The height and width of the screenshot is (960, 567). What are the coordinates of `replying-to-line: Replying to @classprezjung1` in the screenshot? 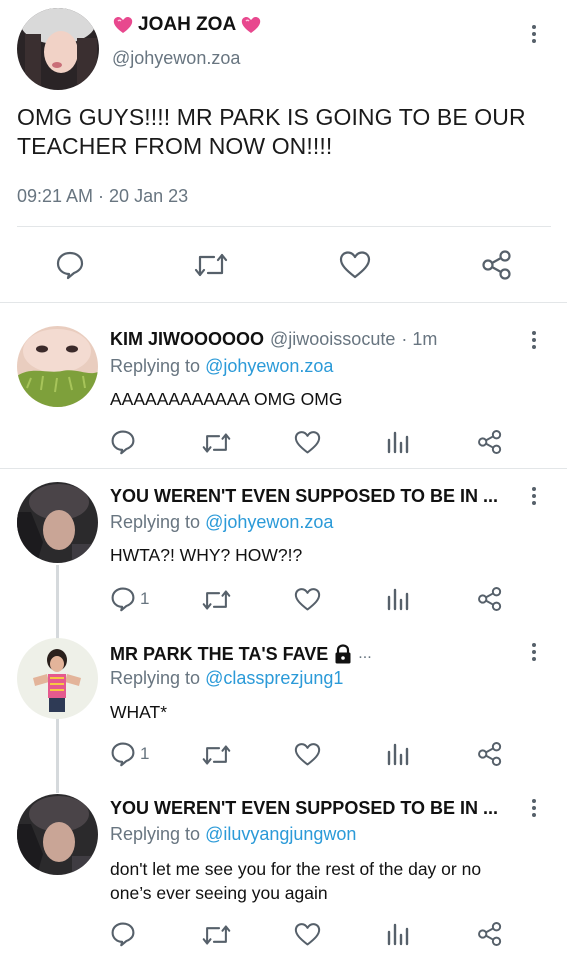 It's located at (226, 678).